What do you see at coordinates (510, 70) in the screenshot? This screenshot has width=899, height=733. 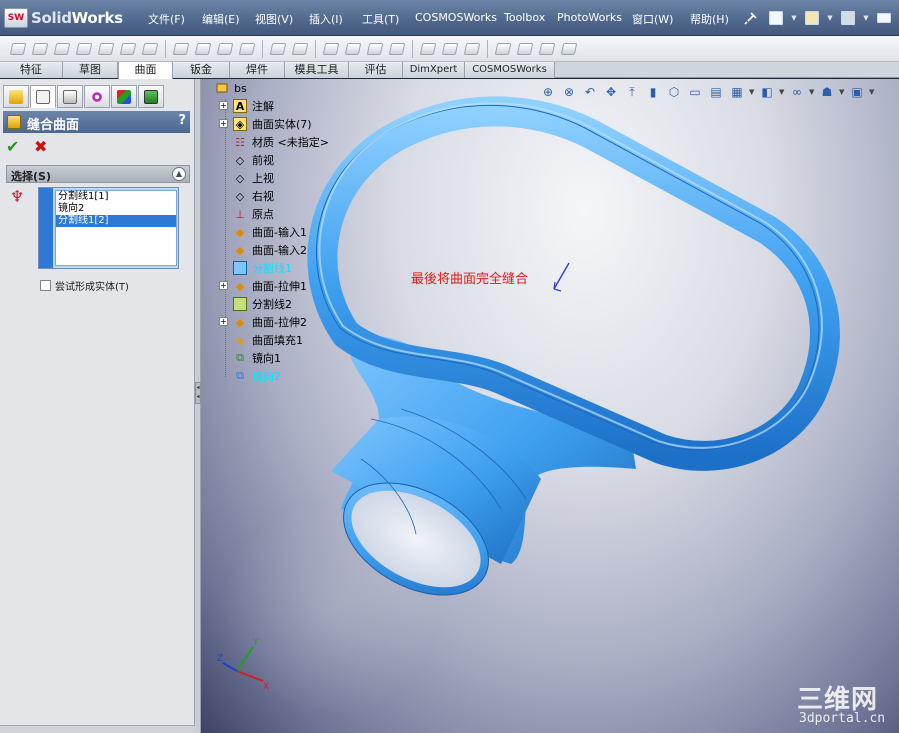 I see `tab-cosmosworks: COSMOSWorks` at bounding box center [510, 70].